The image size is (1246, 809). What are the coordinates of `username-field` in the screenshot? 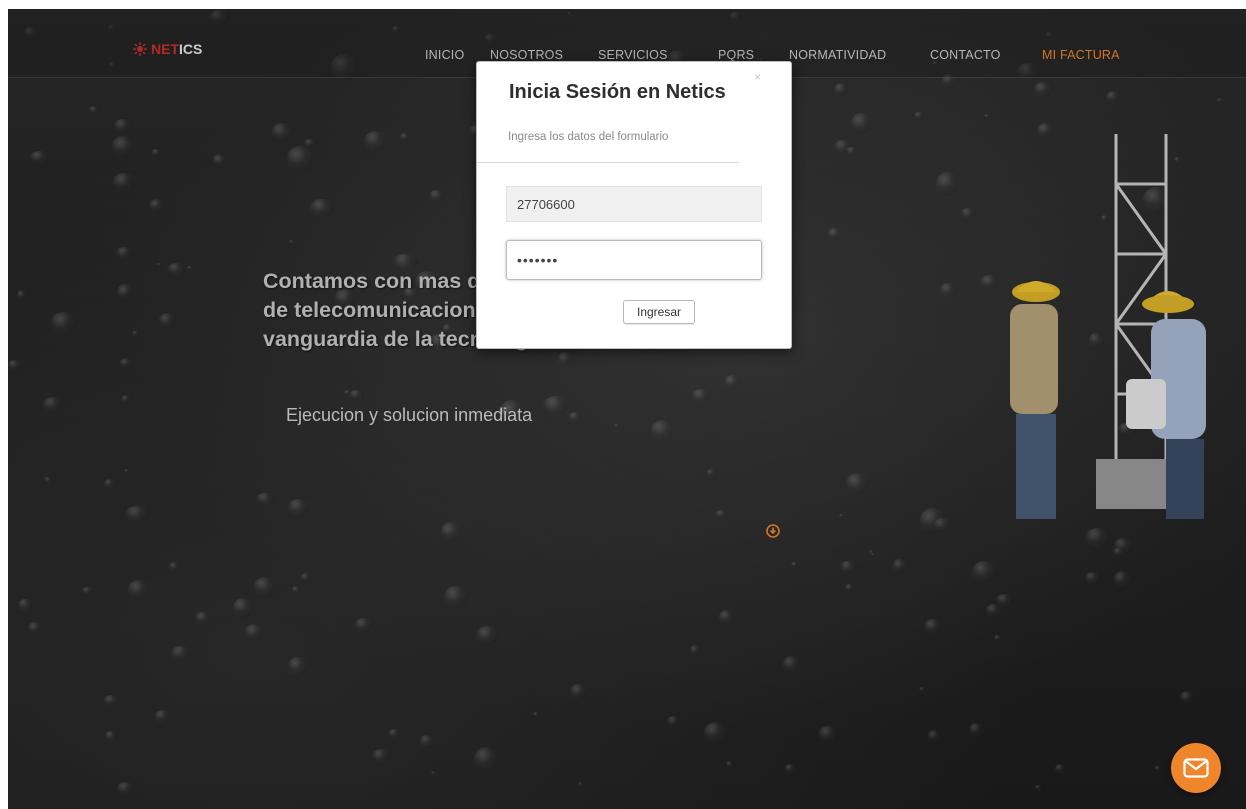 It's located at (634, 204).